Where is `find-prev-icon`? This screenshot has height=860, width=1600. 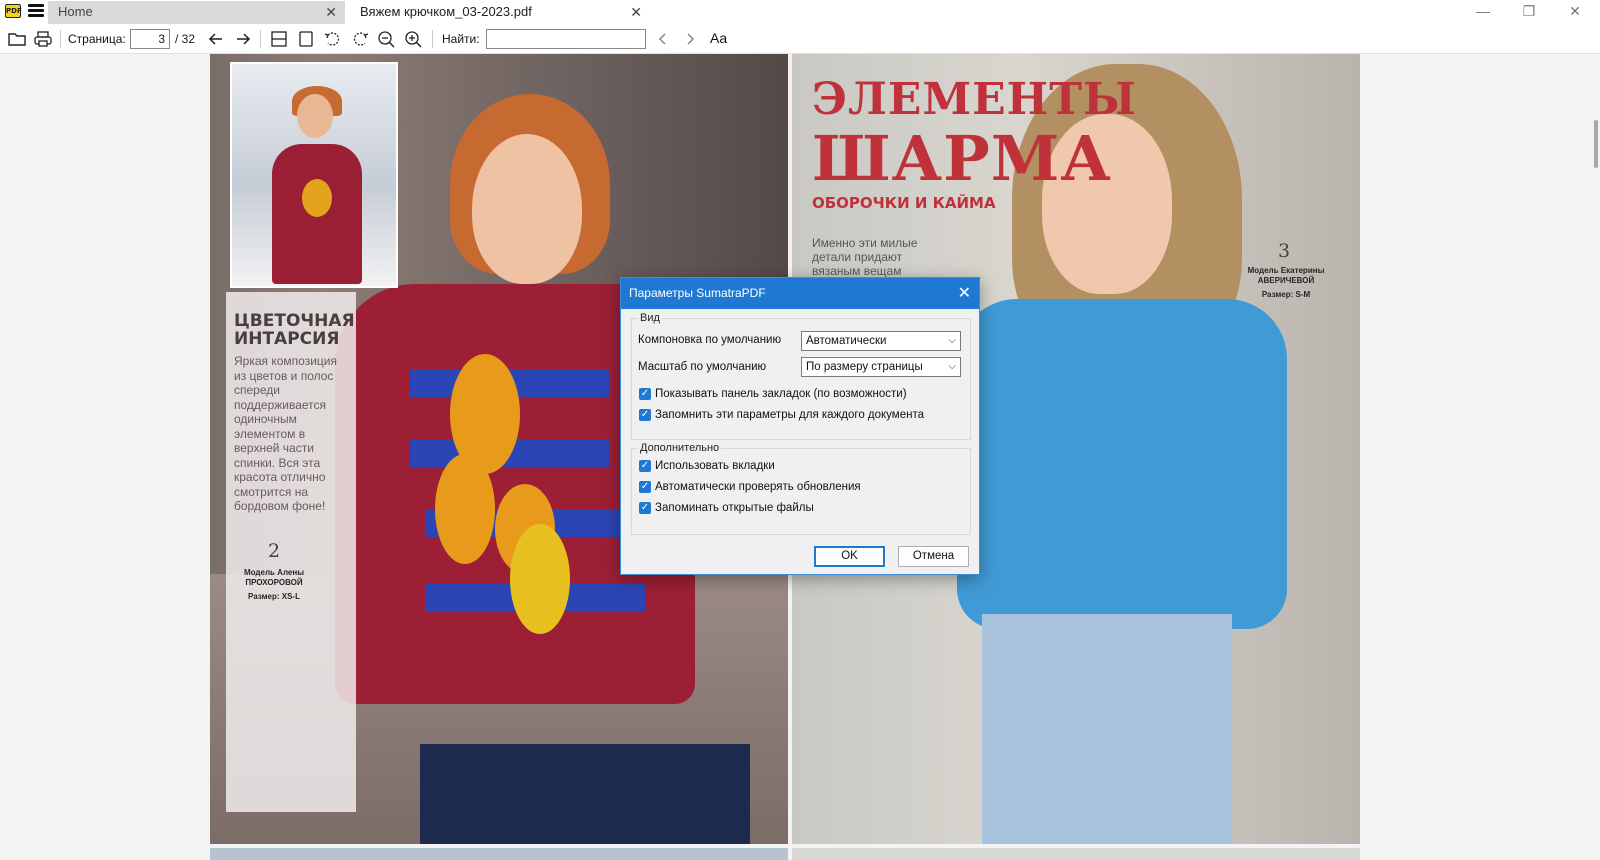
find-prev-icon is located at coordinates (663, 39).